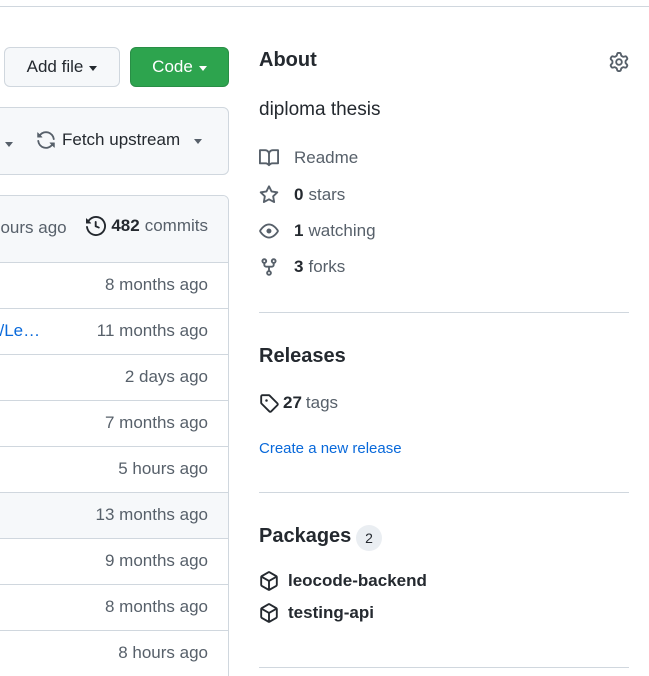 This screenshot has width=649, height=676. Describe the element at coordinates (176, 225) in the screenshot. I see `commits-label: commits` at that location.